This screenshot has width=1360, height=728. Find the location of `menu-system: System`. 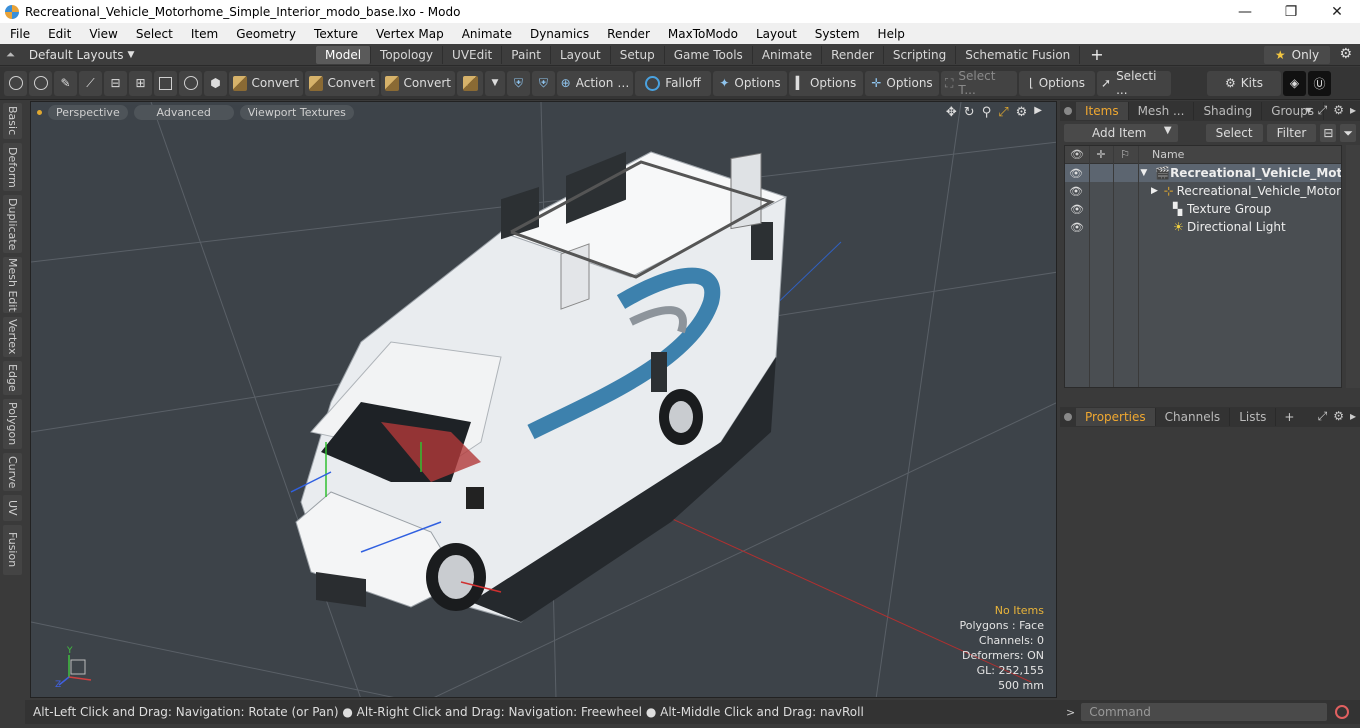

menu-system: System is located at coordinates (836, 34).